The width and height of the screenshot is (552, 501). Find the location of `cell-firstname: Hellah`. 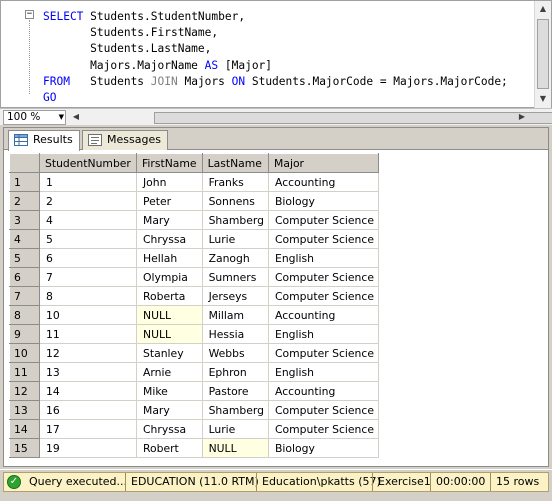

cell-firstname: Hellah is located at coordinates (169, 258).